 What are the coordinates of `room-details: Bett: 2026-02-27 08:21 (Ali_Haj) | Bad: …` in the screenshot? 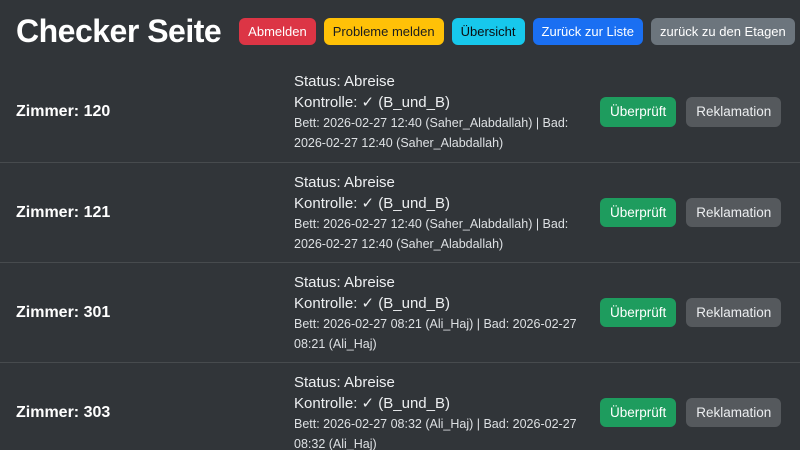 It's located at (435, 333).